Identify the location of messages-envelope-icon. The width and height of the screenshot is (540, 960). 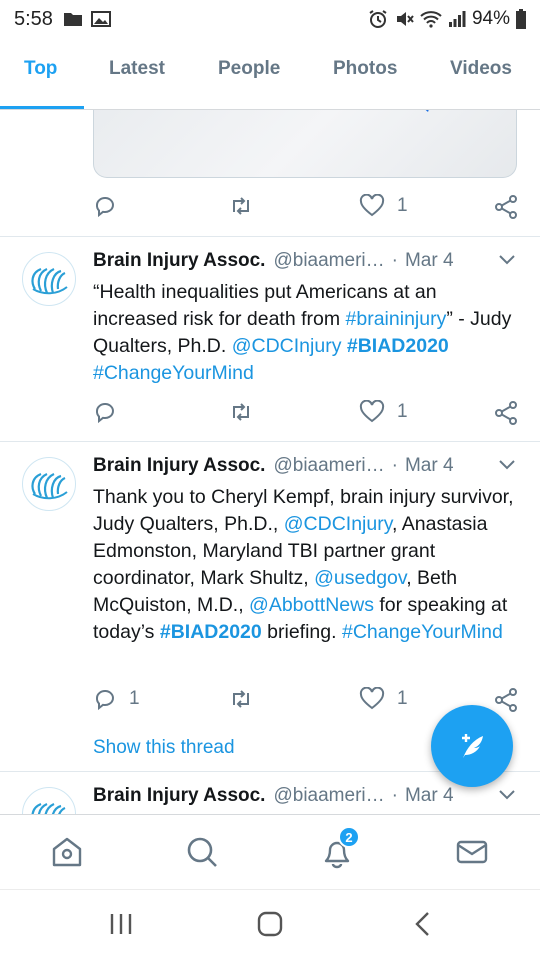
(472, 852).